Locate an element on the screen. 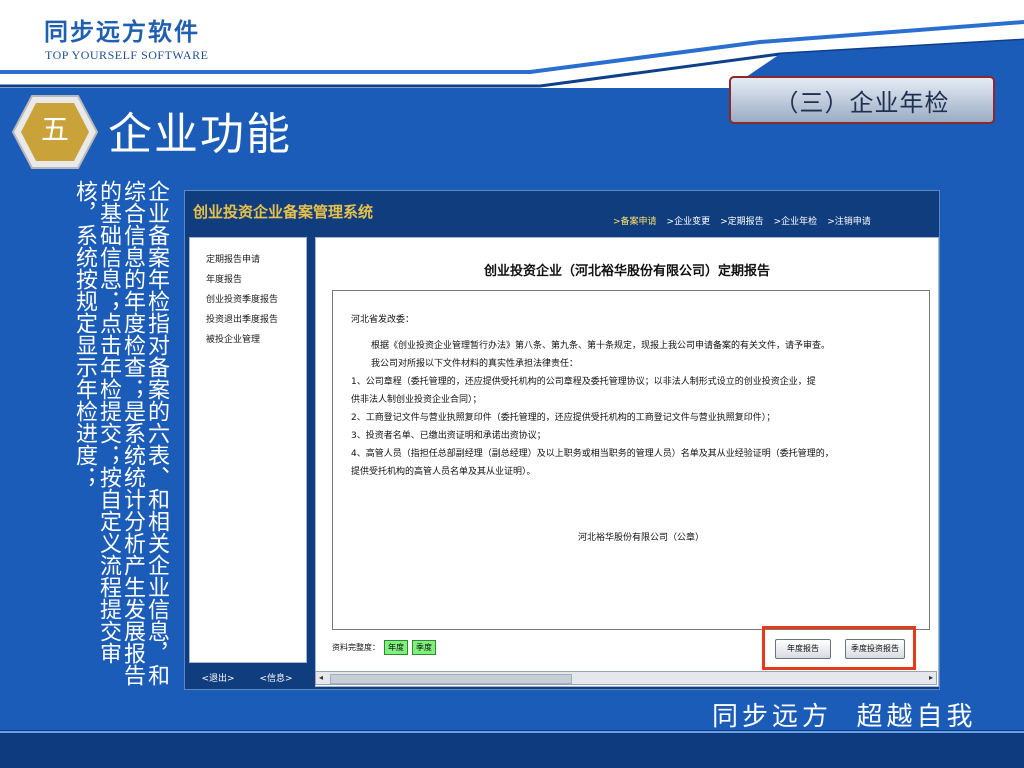 The image size is (1024, 768). sidebar-footer: <退出> <信息> is located at coordinates (247, 677).